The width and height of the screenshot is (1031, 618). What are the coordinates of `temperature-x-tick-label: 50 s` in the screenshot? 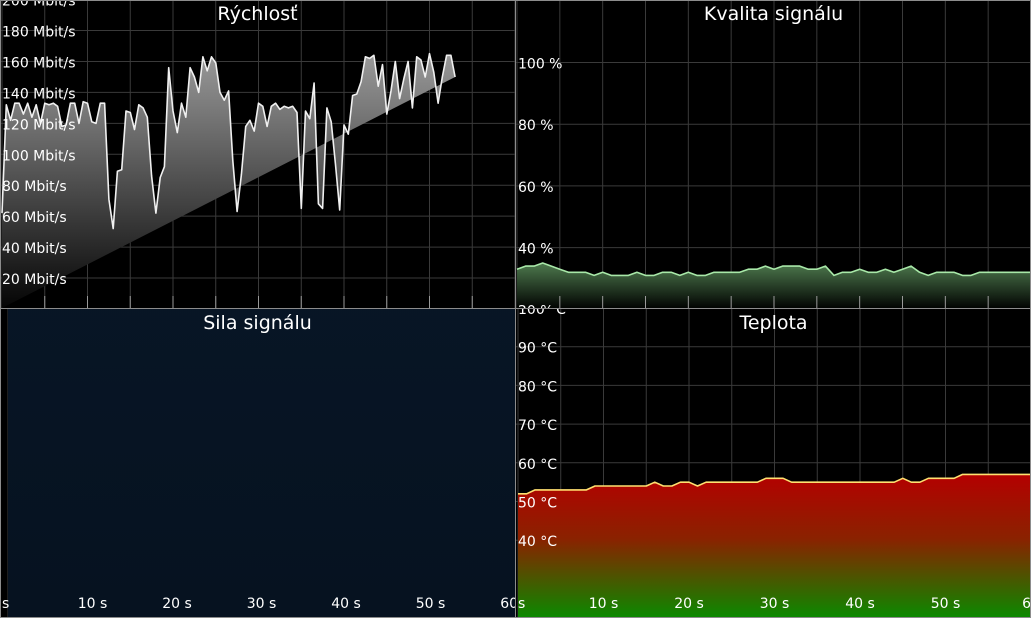 It's located at (946, 604).